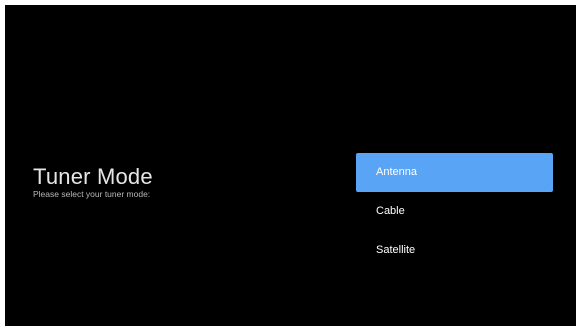 Image resolution: width=581 pixels, height=331 pixels. I want to click on page-title: Tuner Mode, so click(93, 176).